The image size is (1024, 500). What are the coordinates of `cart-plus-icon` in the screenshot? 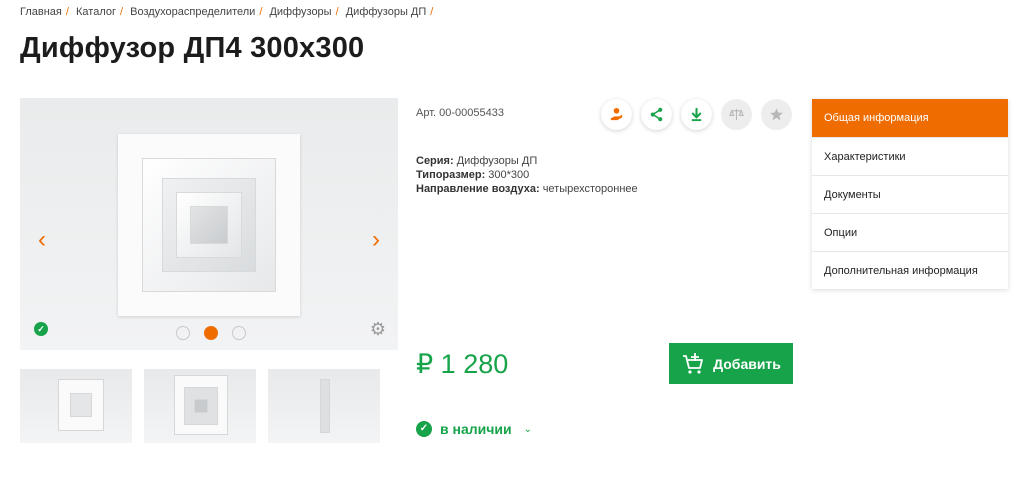 It's located at (693, 363).